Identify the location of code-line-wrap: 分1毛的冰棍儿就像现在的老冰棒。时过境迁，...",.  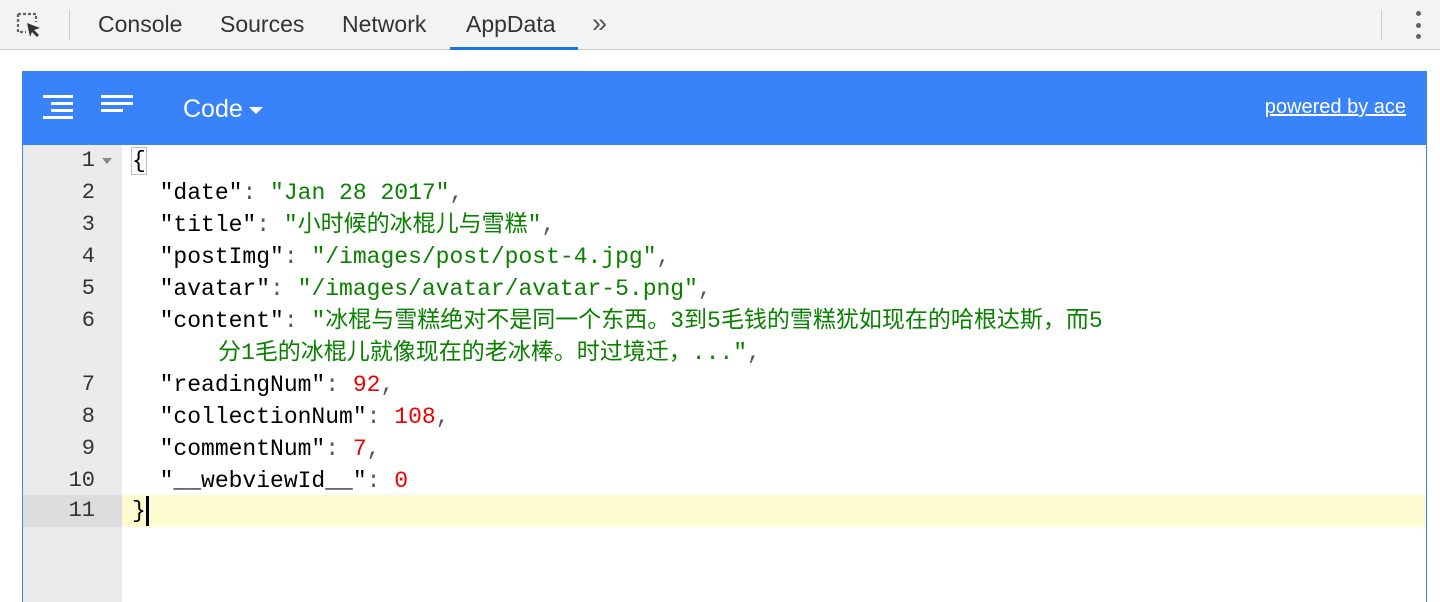
(489, 353).